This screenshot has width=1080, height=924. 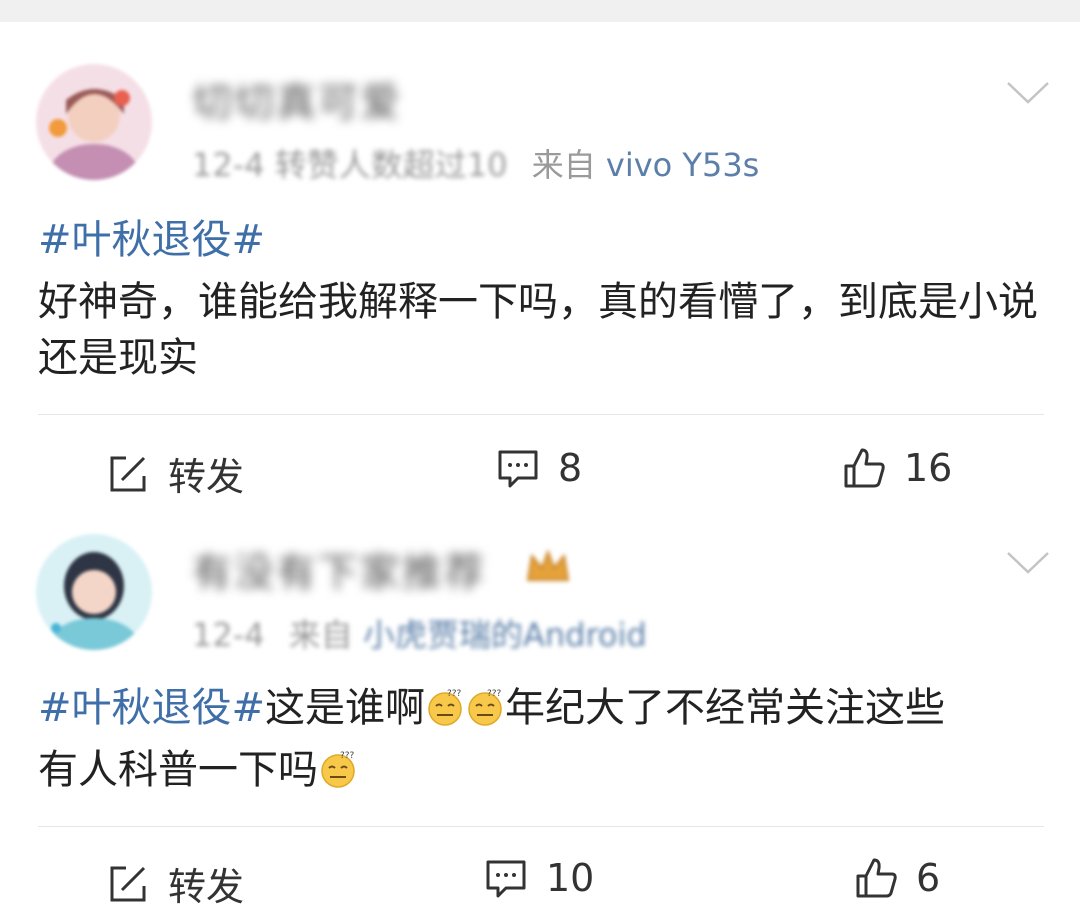 What do you see at coordinates (543, 770) in the screenshot?
I see `post-line-2: 有人科普一下吗 ???` at bounding box center [543, 770].